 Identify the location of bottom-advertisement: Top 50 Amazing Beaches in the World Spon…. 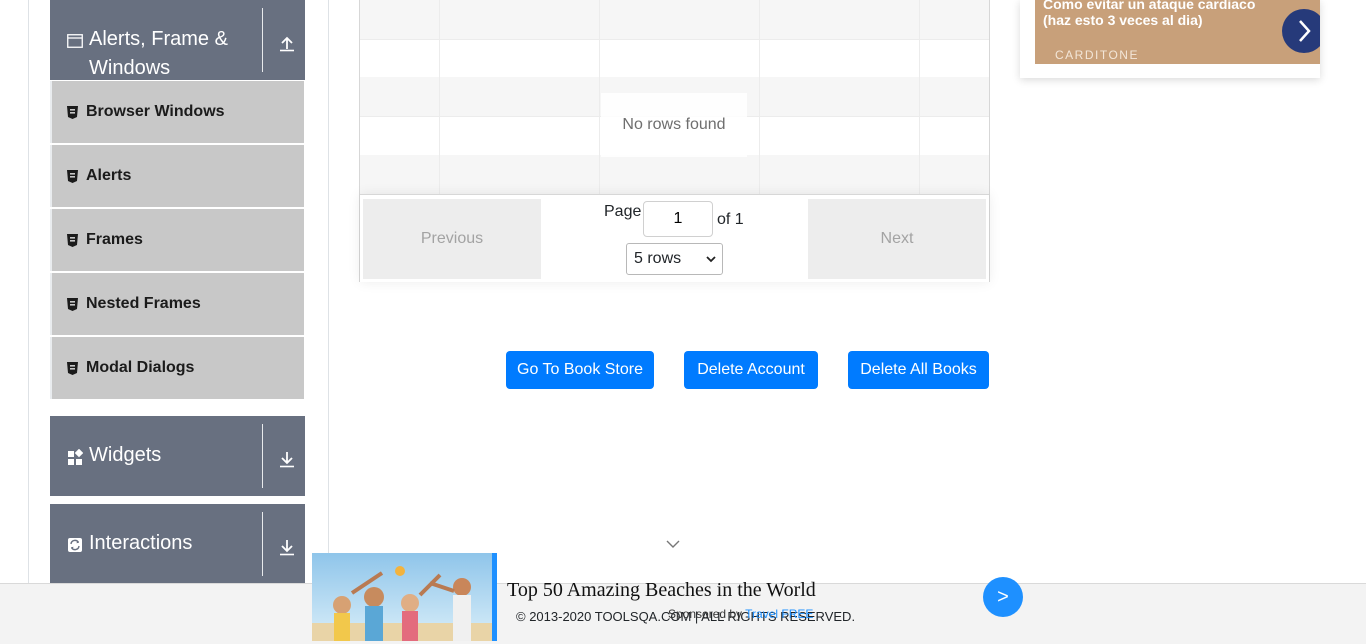
(668, 598).